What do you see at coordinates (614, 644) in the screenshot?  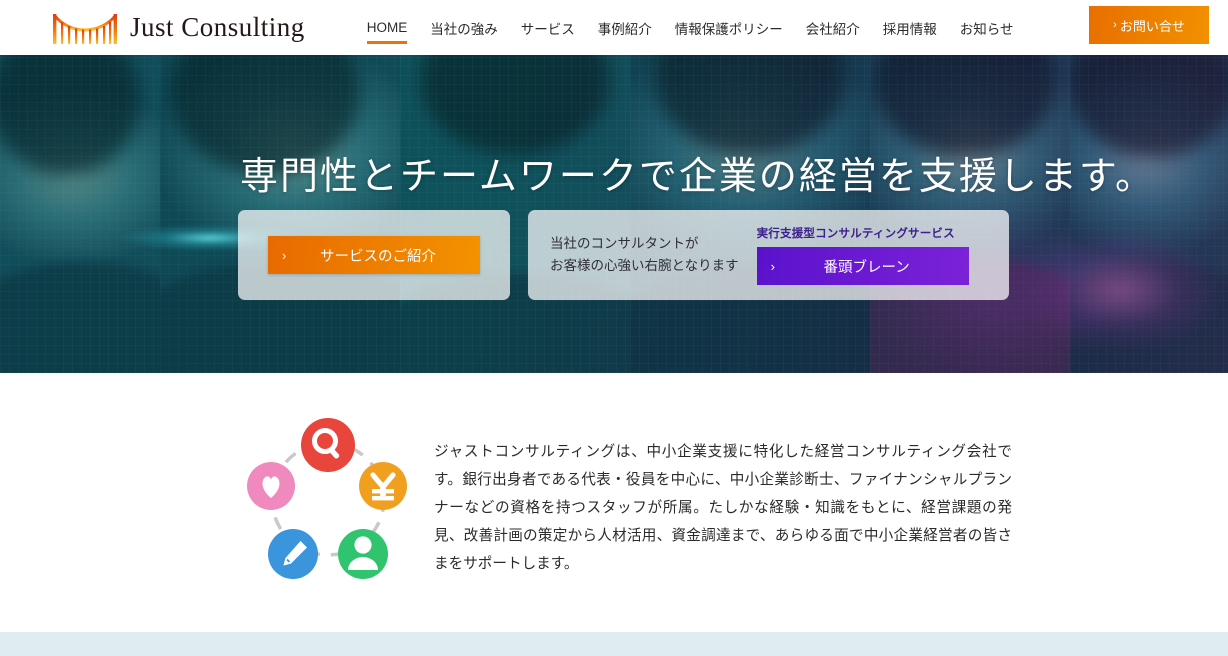 I see `next-section-band` at bounding box center [614, 644].